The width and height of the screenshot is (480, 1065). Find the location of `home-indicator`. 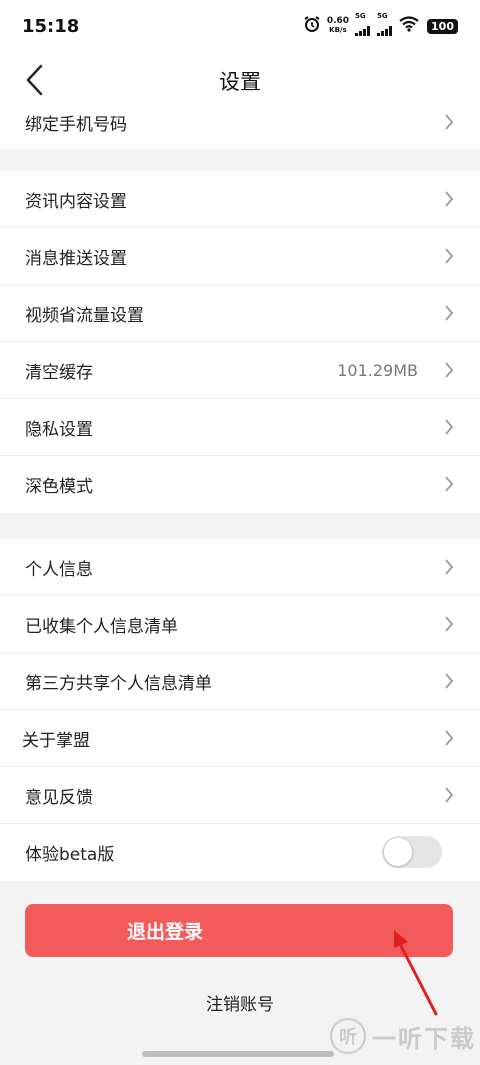

home-indicator is located at coordinates (238, 1054).